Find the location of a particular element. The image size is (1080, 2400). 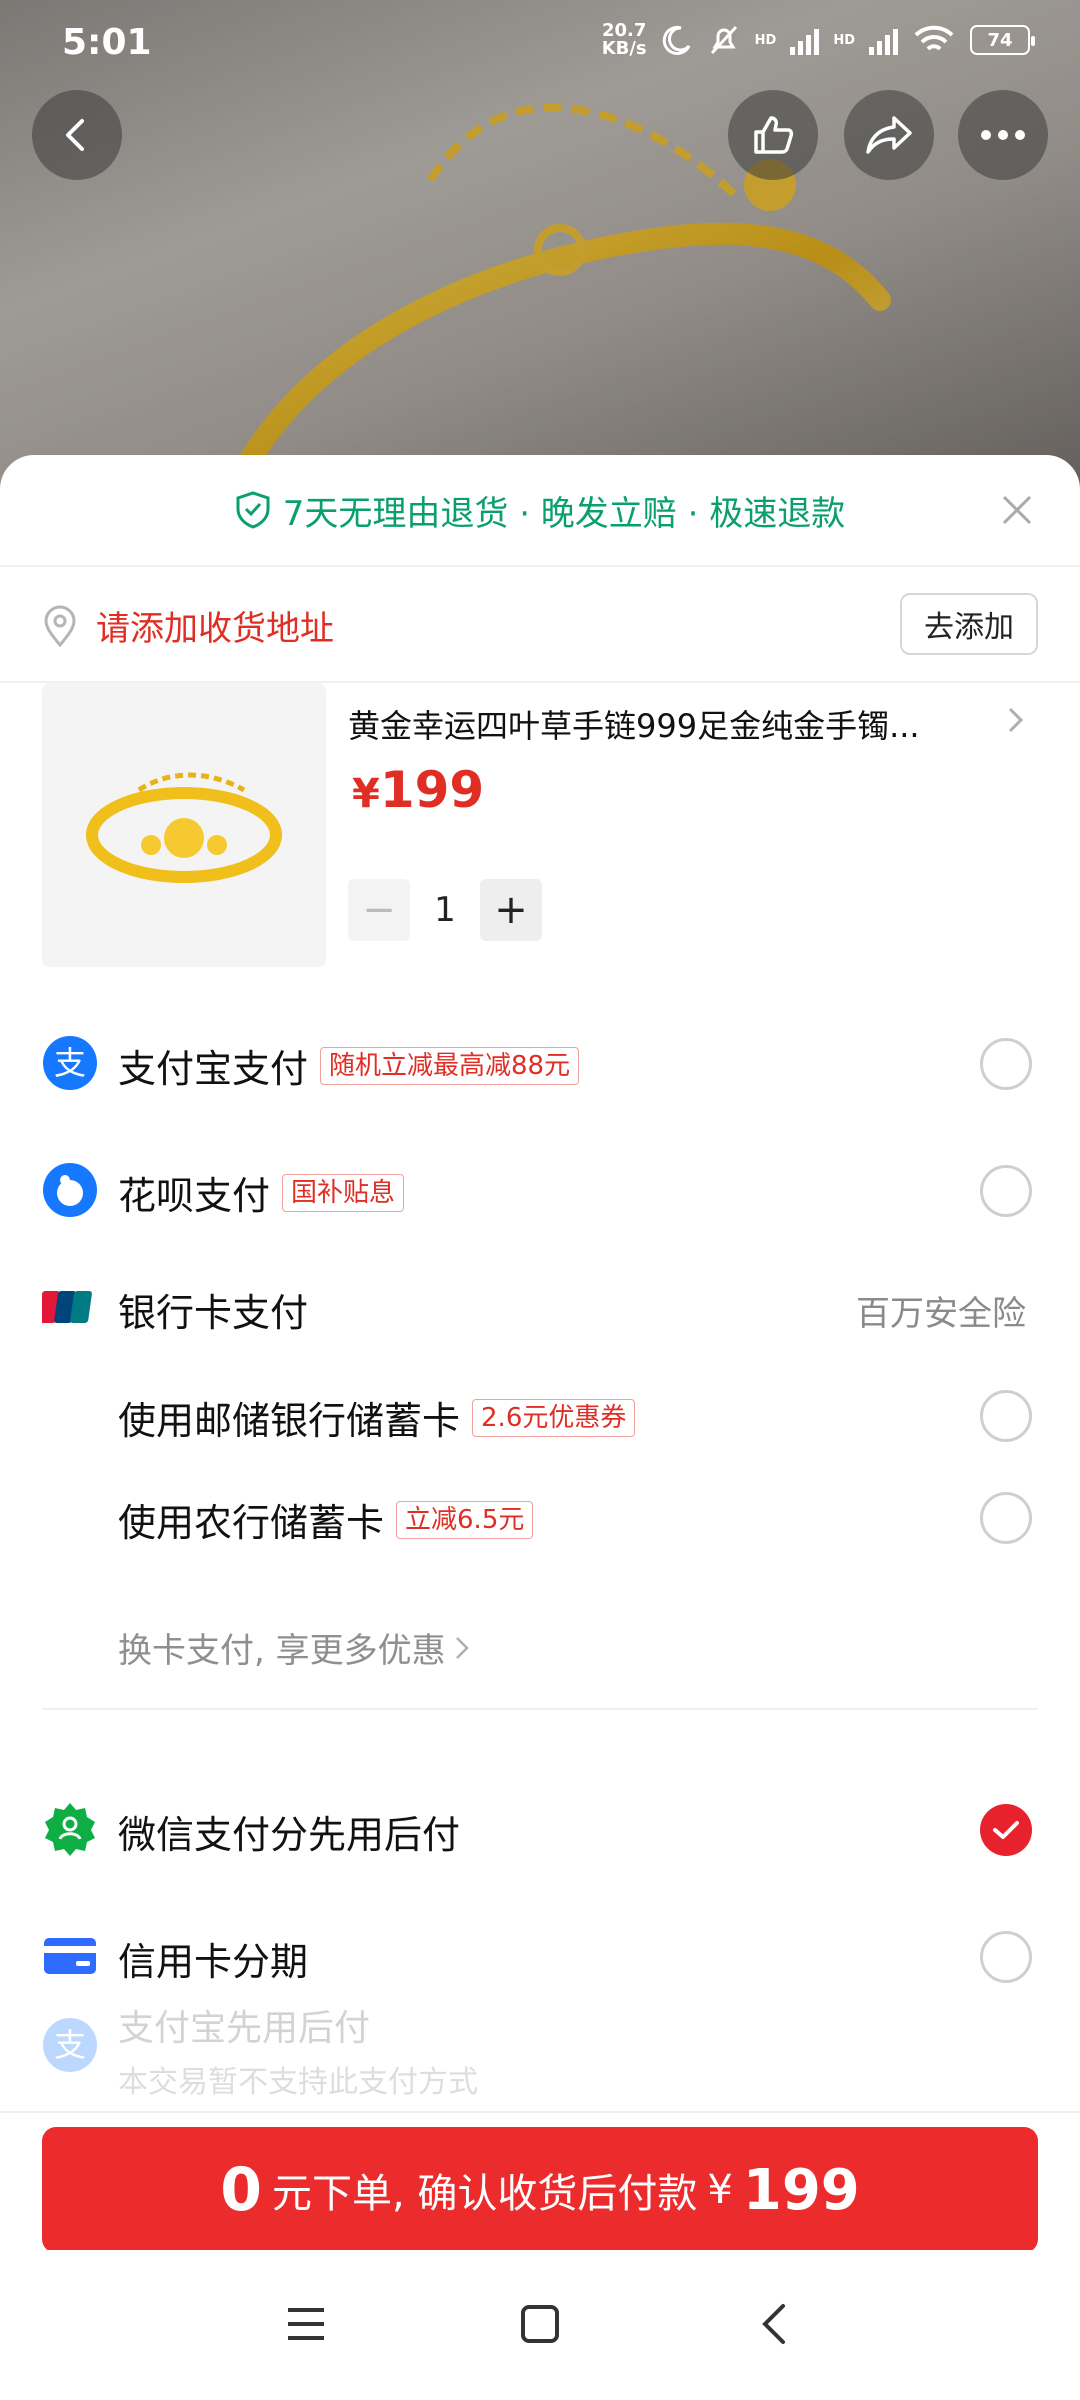

hd-label-2: HD is located at coordinates (844, 40).